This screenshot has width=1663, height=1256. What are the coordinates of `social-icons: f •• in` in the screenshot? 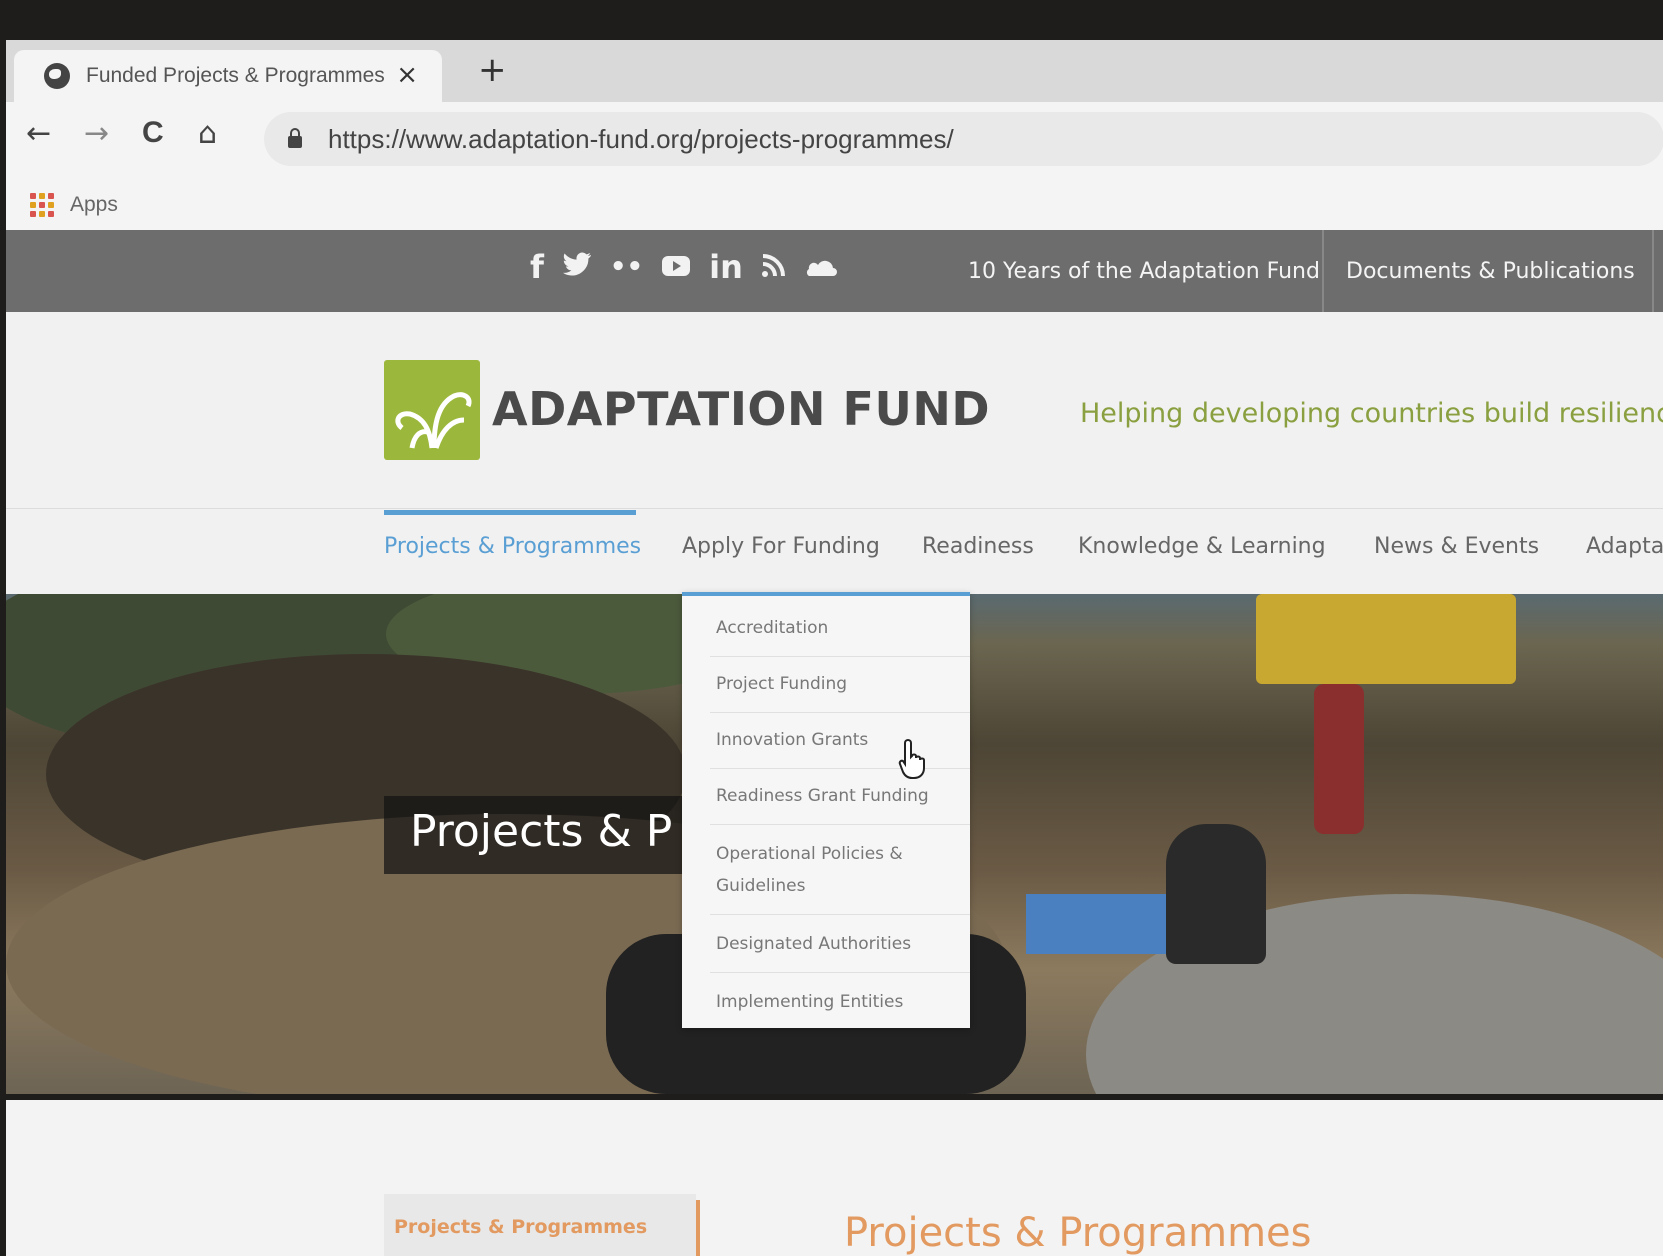 It's located at (683, 267).